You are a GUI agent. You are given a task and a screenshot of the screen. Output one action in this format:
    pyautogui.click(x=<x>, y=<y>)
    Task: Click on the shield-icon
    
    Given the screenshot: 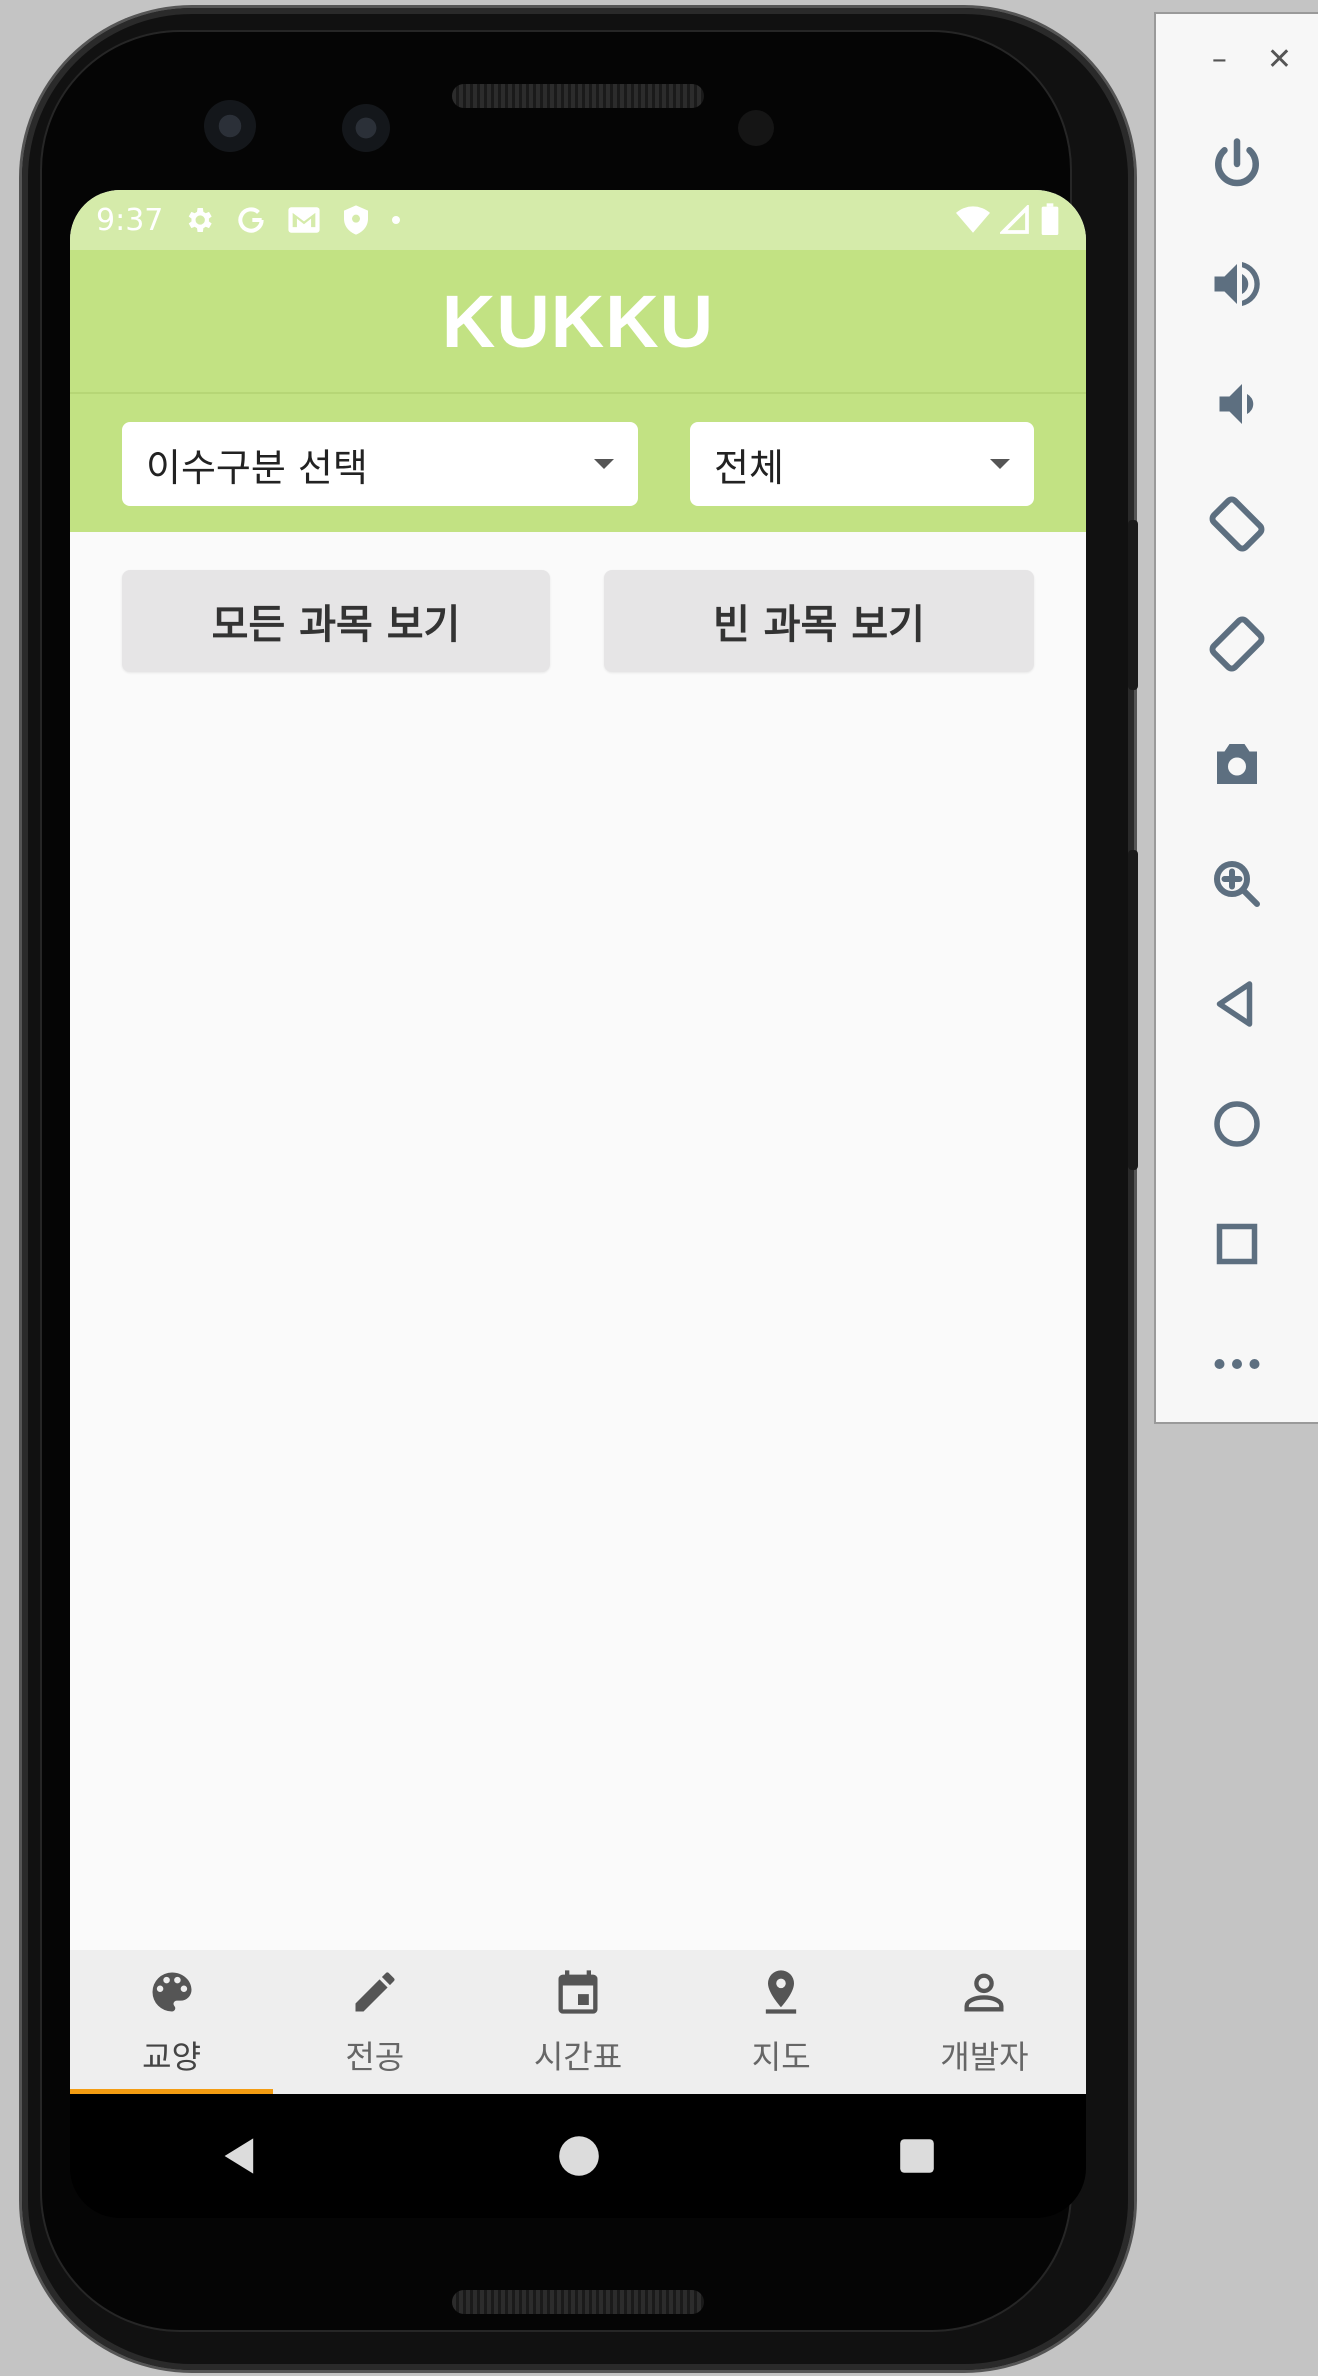 What is the action you would take?
    pyautogui.click(x=356, y=220)
    